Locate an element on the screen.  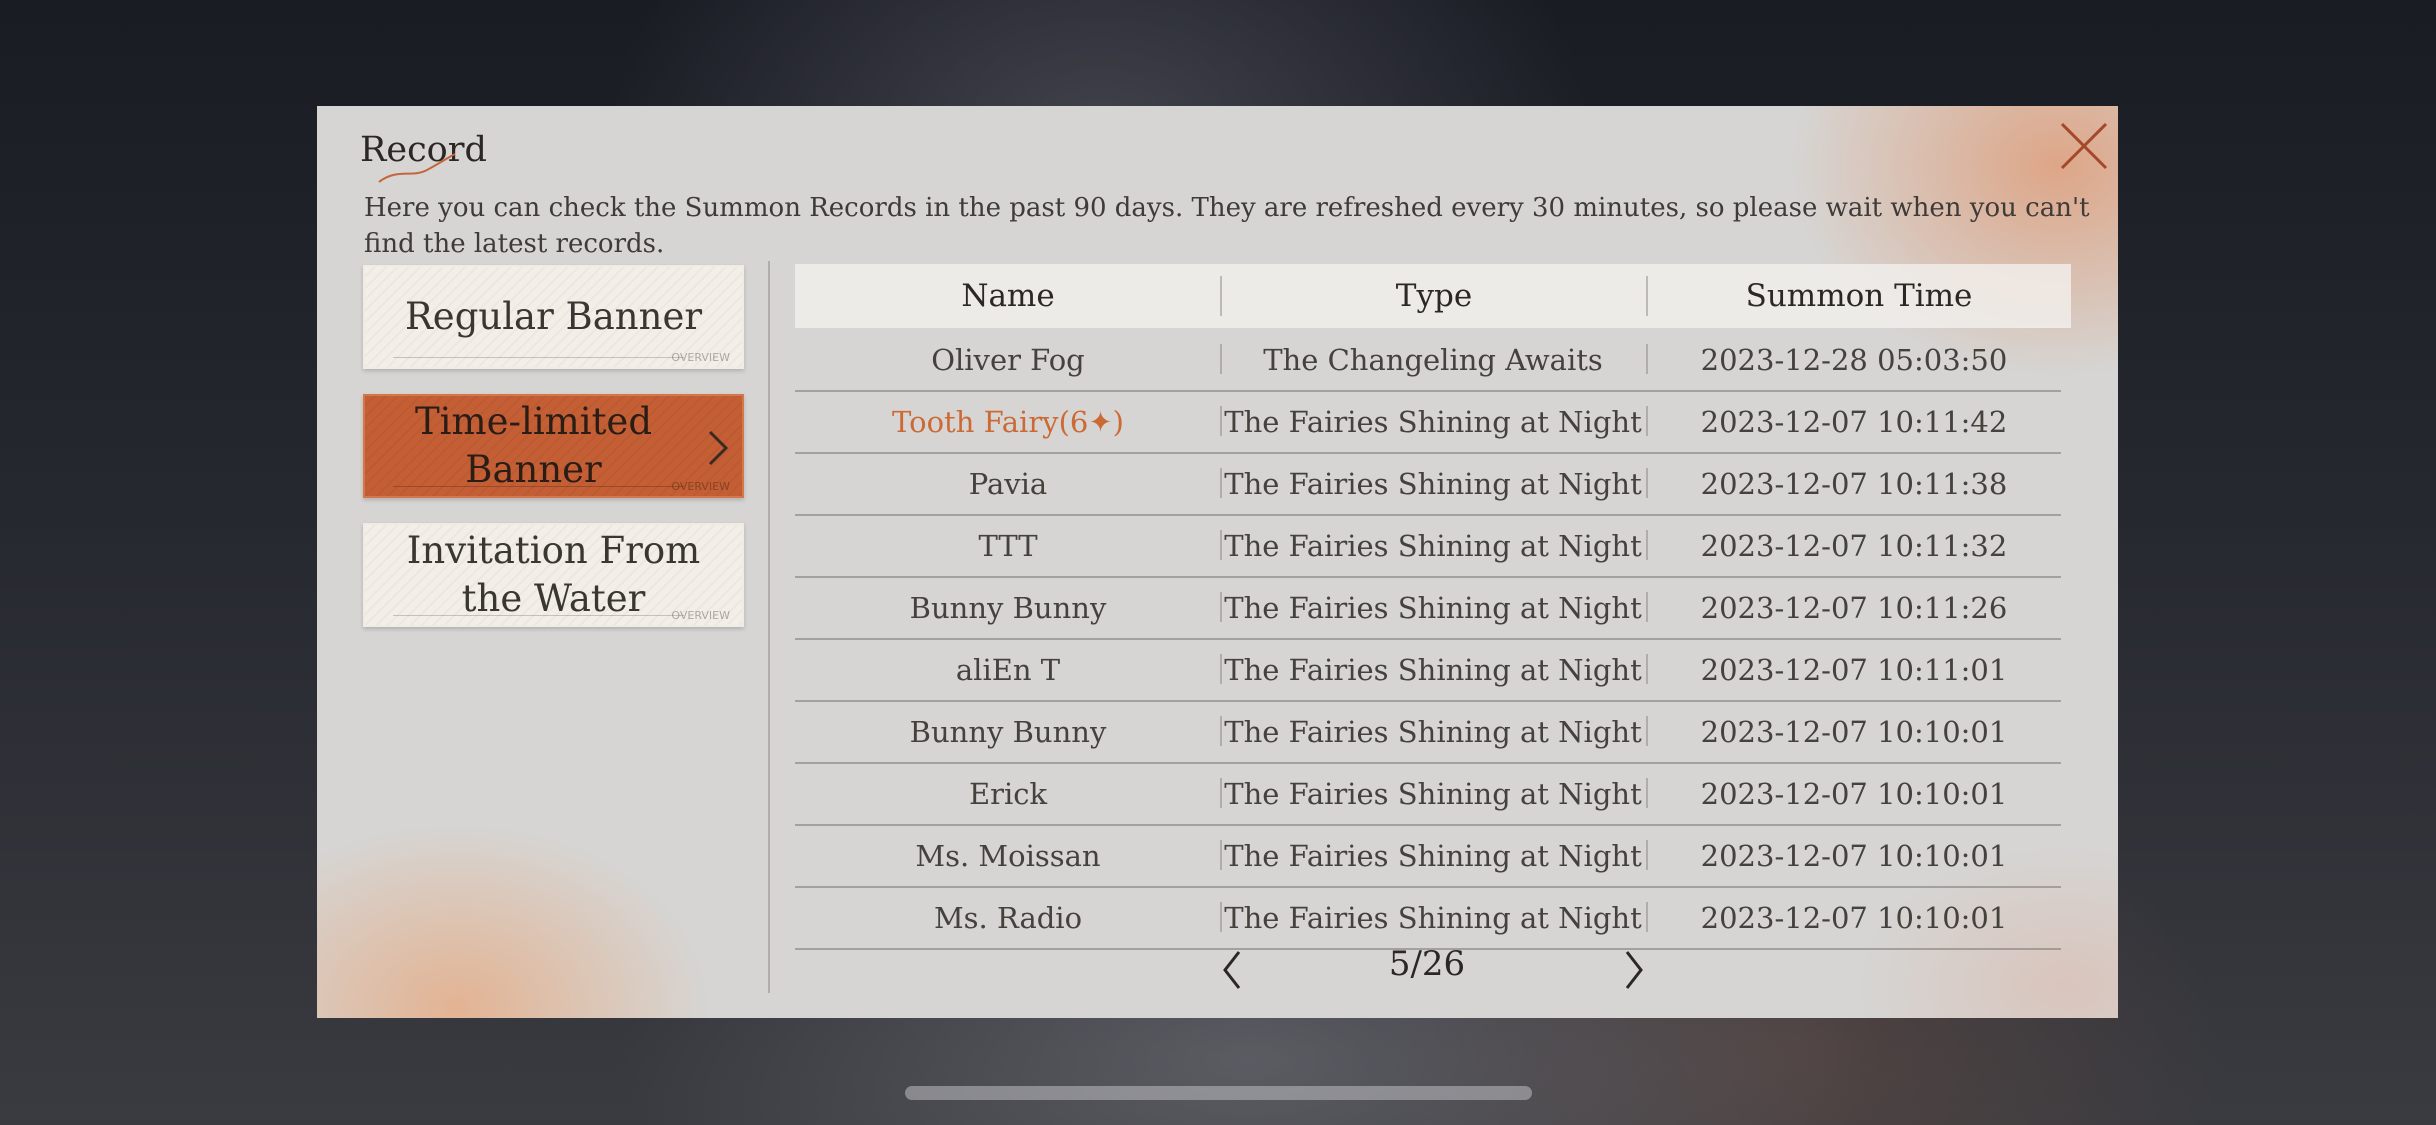
home-indicator is located at coordinates (1218, 1093).